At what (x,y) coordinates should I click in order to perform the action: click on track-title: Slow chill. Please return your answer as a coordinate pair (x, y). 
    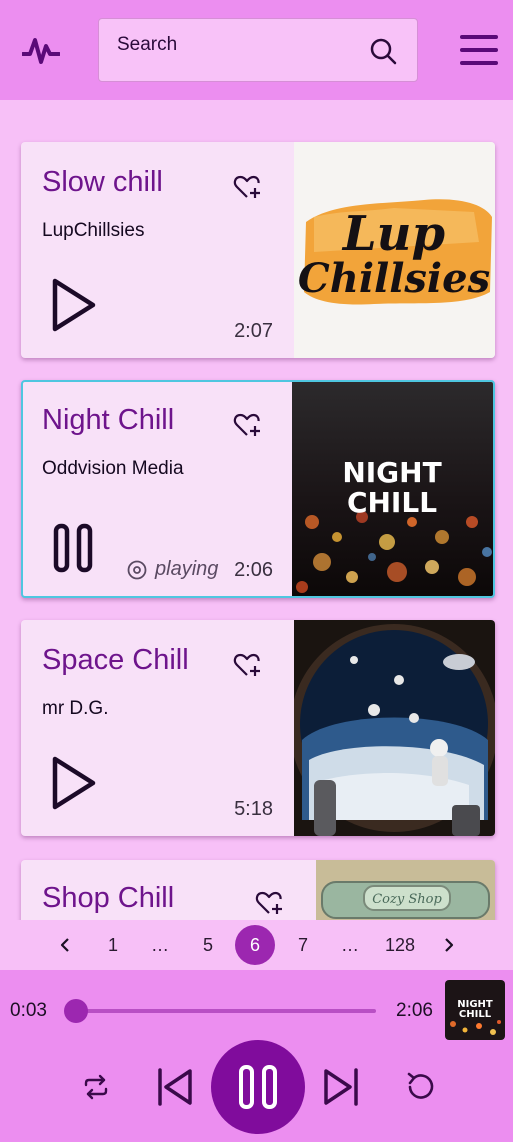
    Looking at the image, I should click on (102, 182).